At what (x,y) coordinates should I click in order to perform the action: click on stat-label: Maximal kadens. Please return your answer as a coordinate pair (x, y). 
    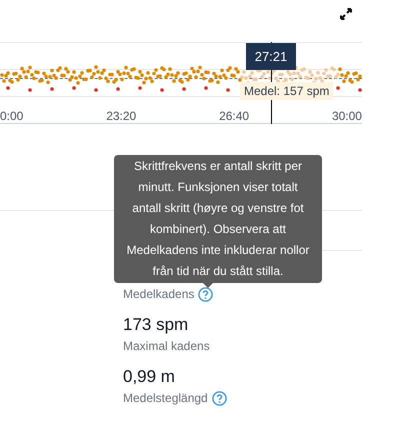
    Looking at the image, I should click on (166, 346).